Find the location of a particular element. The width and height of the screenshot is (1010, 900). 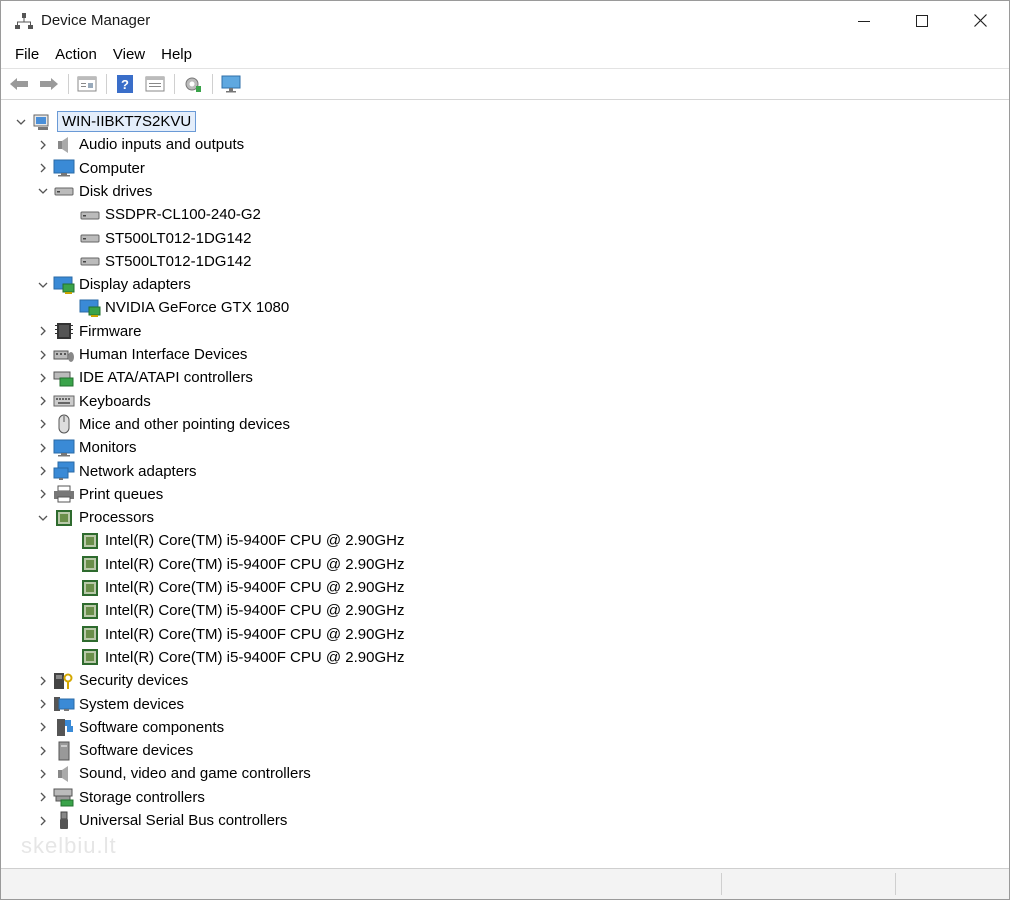

category-label: Security devices is located at coordinates (134, 681).